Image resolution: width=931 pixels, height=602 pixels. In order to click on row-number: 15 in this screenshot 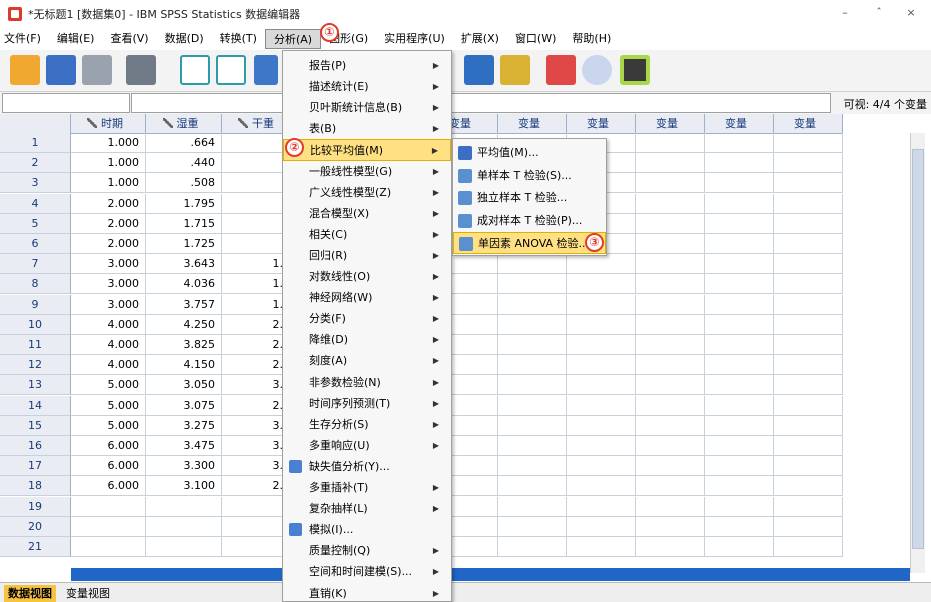, I will do `click(35, 425)`.